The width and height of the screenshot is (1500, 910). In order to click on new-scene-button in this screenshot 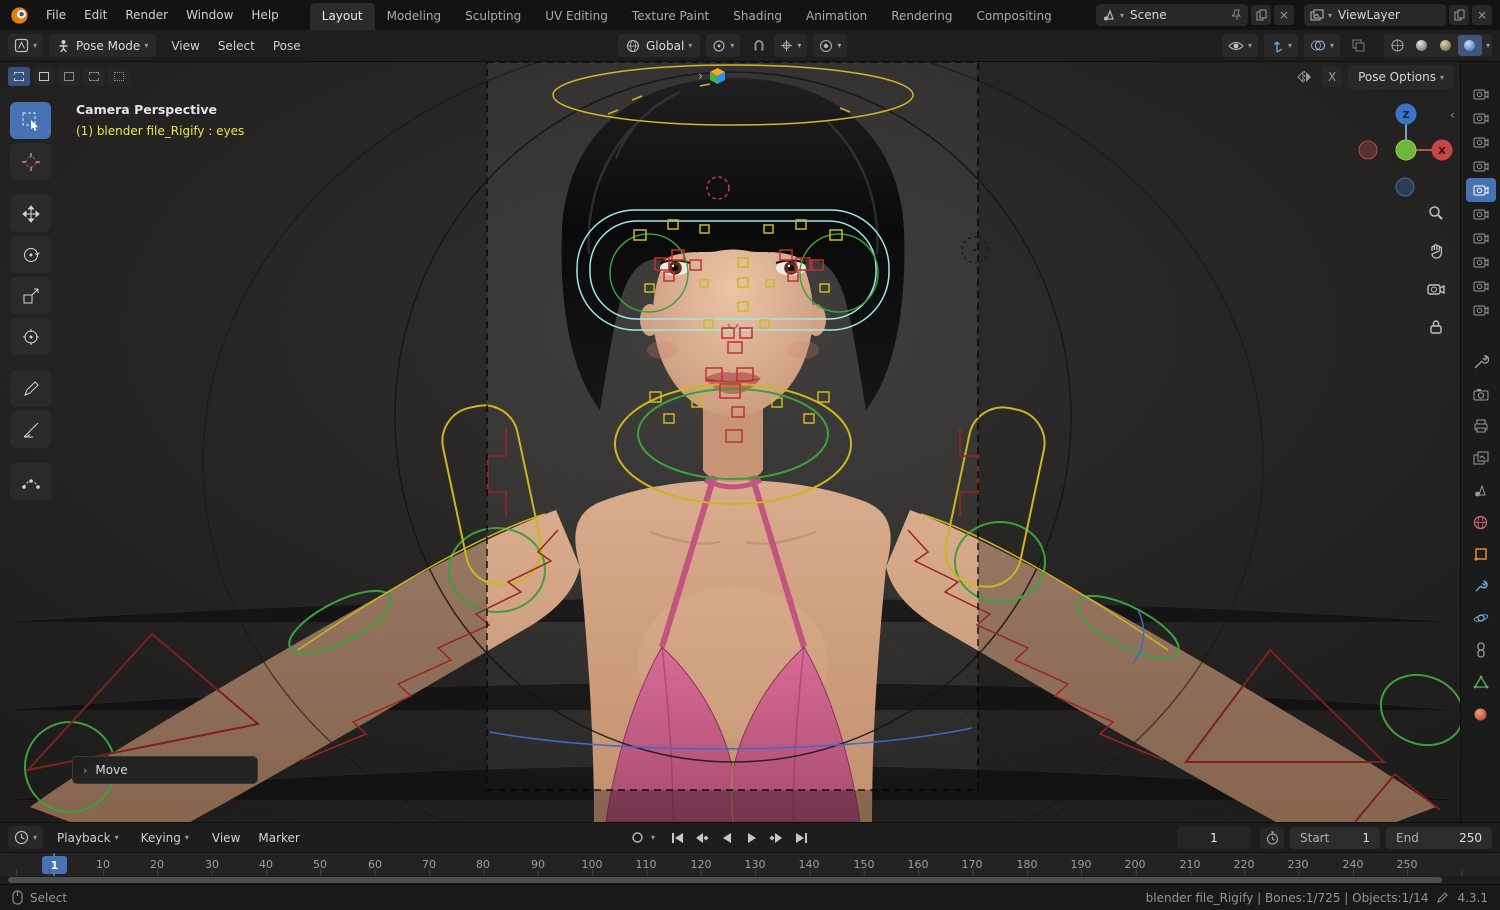, I will do `click(1261, 15)`.